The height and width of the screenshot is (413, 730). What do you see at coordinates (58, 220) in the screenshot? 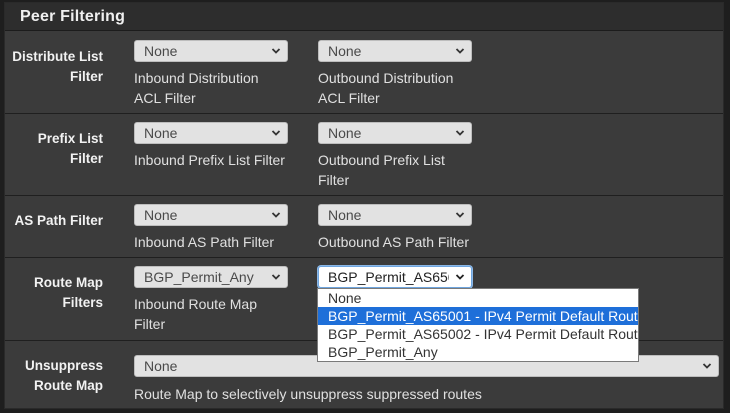
I see `row-label-as-path: AS Path Filter` at bounding box center [58, 220].